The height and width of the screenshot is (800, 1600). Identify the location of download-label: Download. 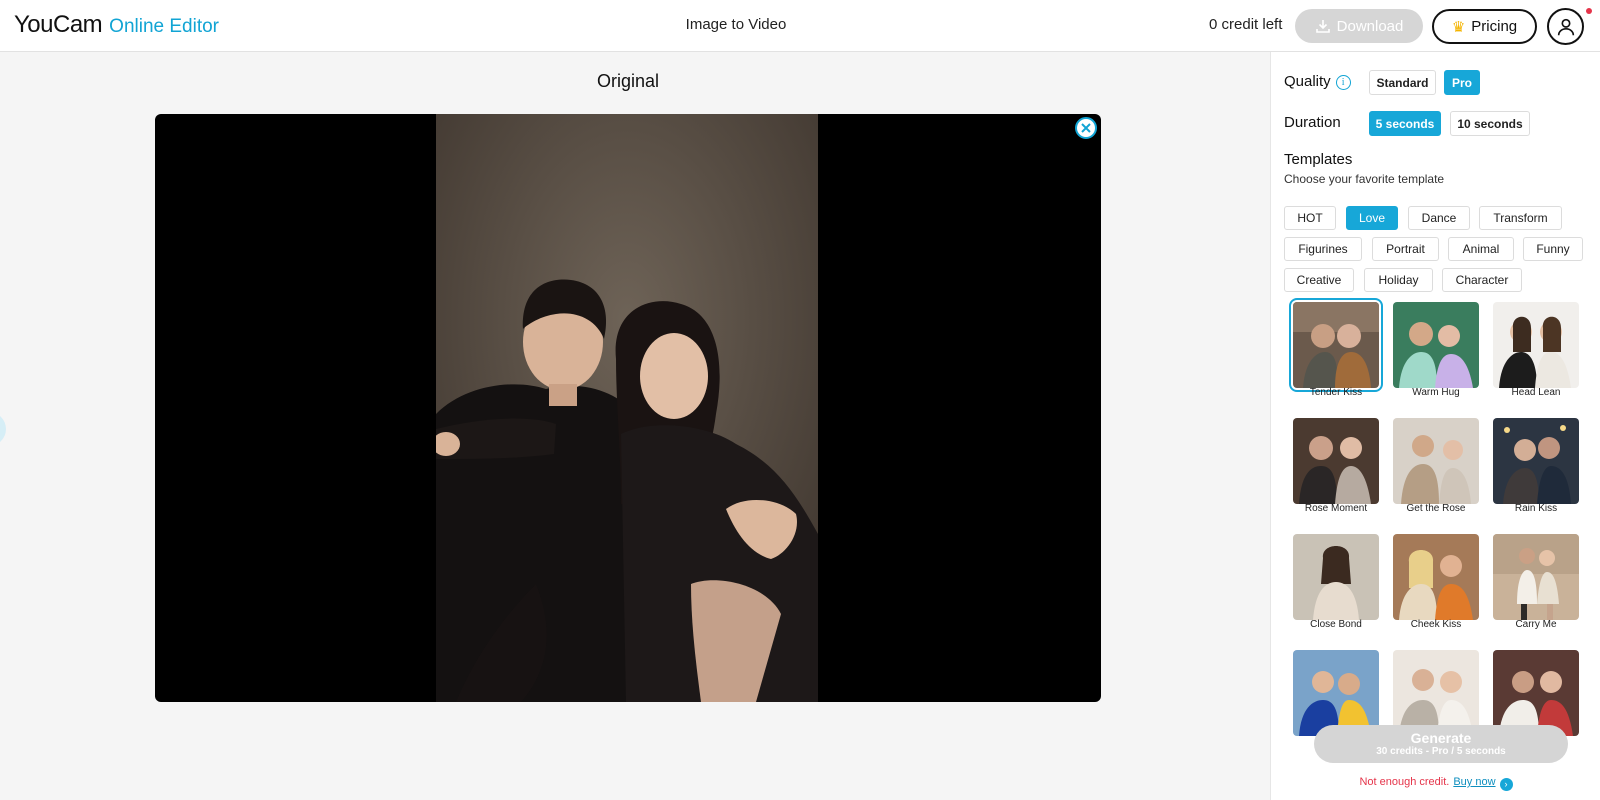
(1370, 26).